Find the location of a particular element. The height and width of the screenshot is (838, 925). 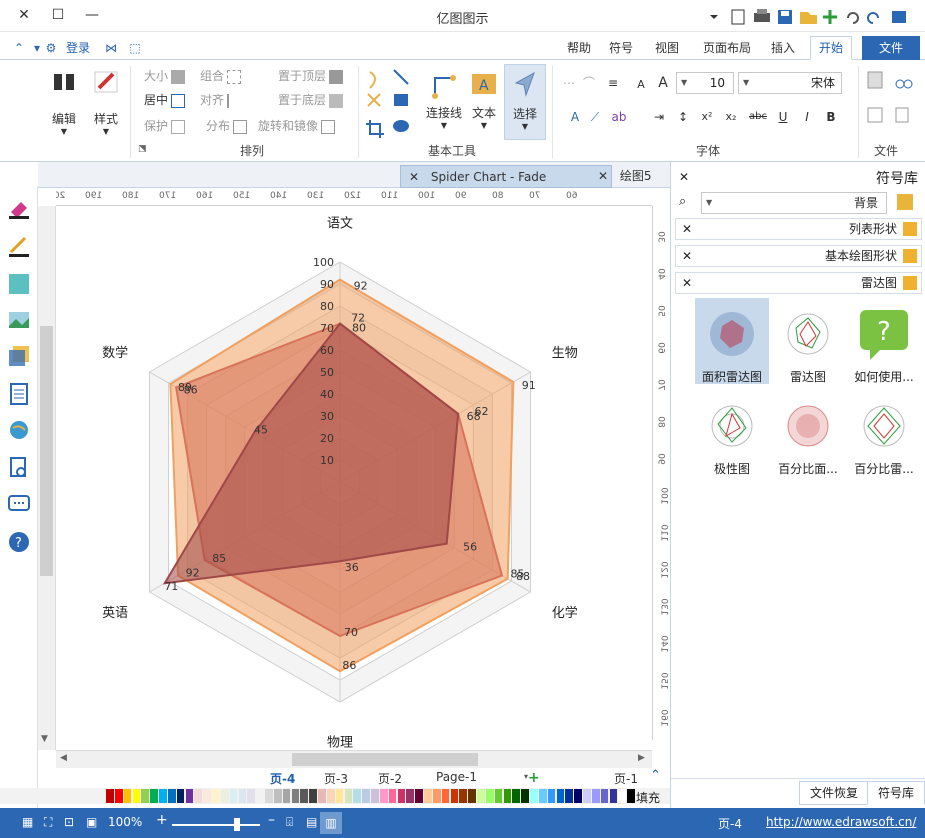

size-button: 大小 is located at coordinates (165, 76).